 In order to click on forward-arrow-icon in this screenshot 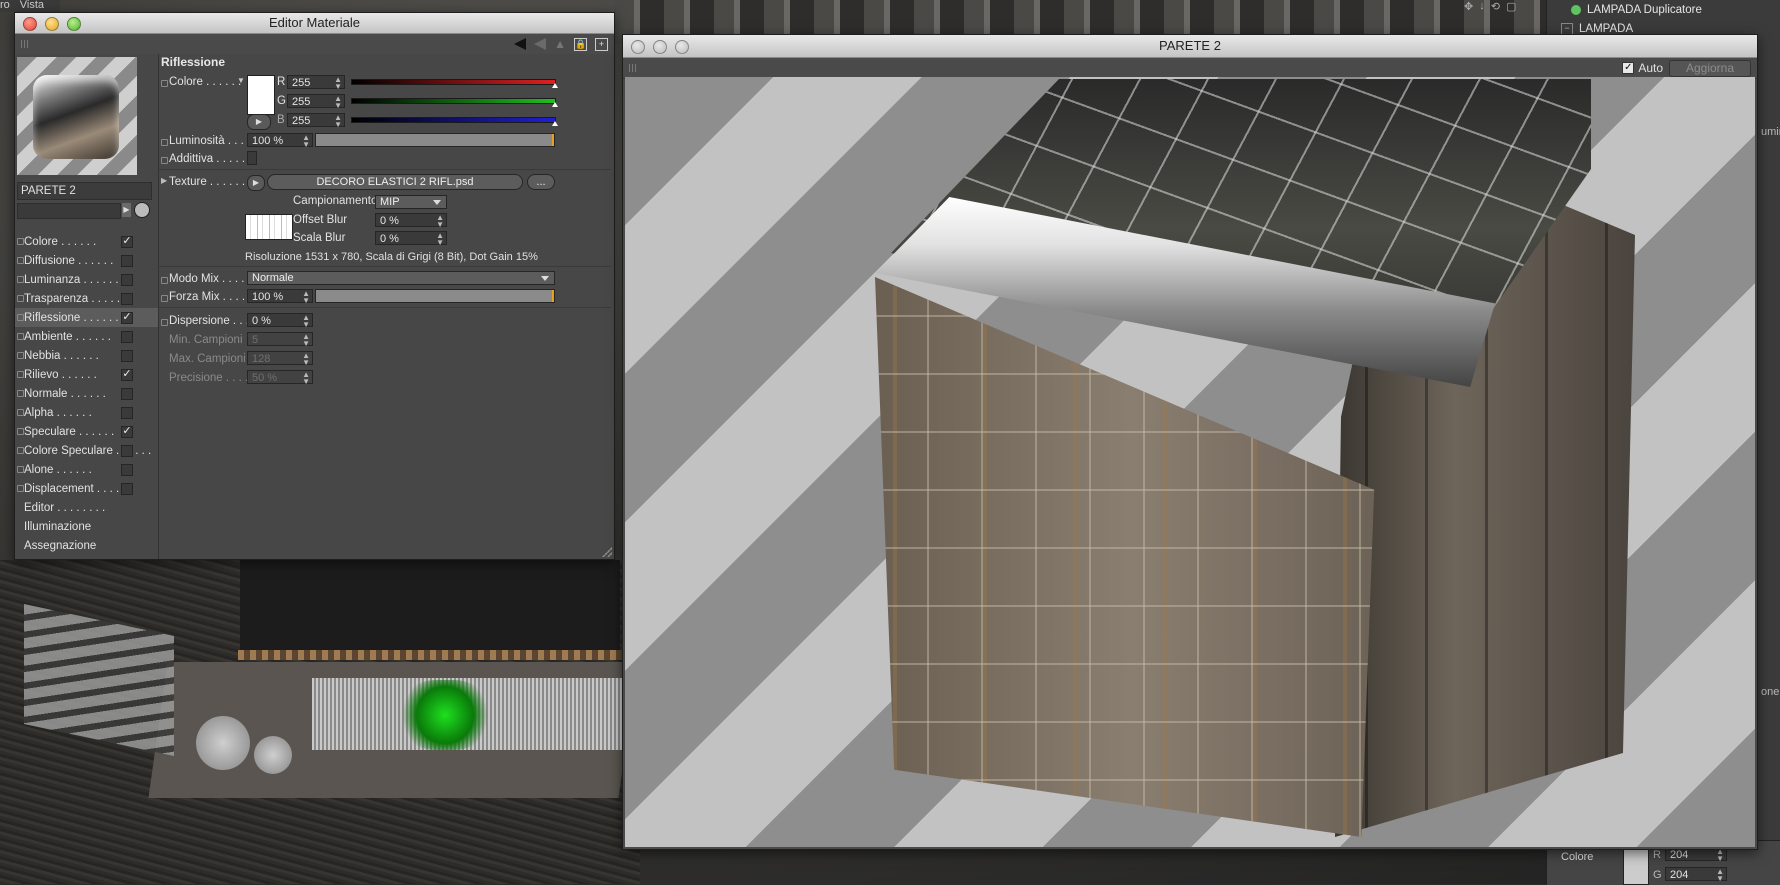, I will do `click(540, 44)`.